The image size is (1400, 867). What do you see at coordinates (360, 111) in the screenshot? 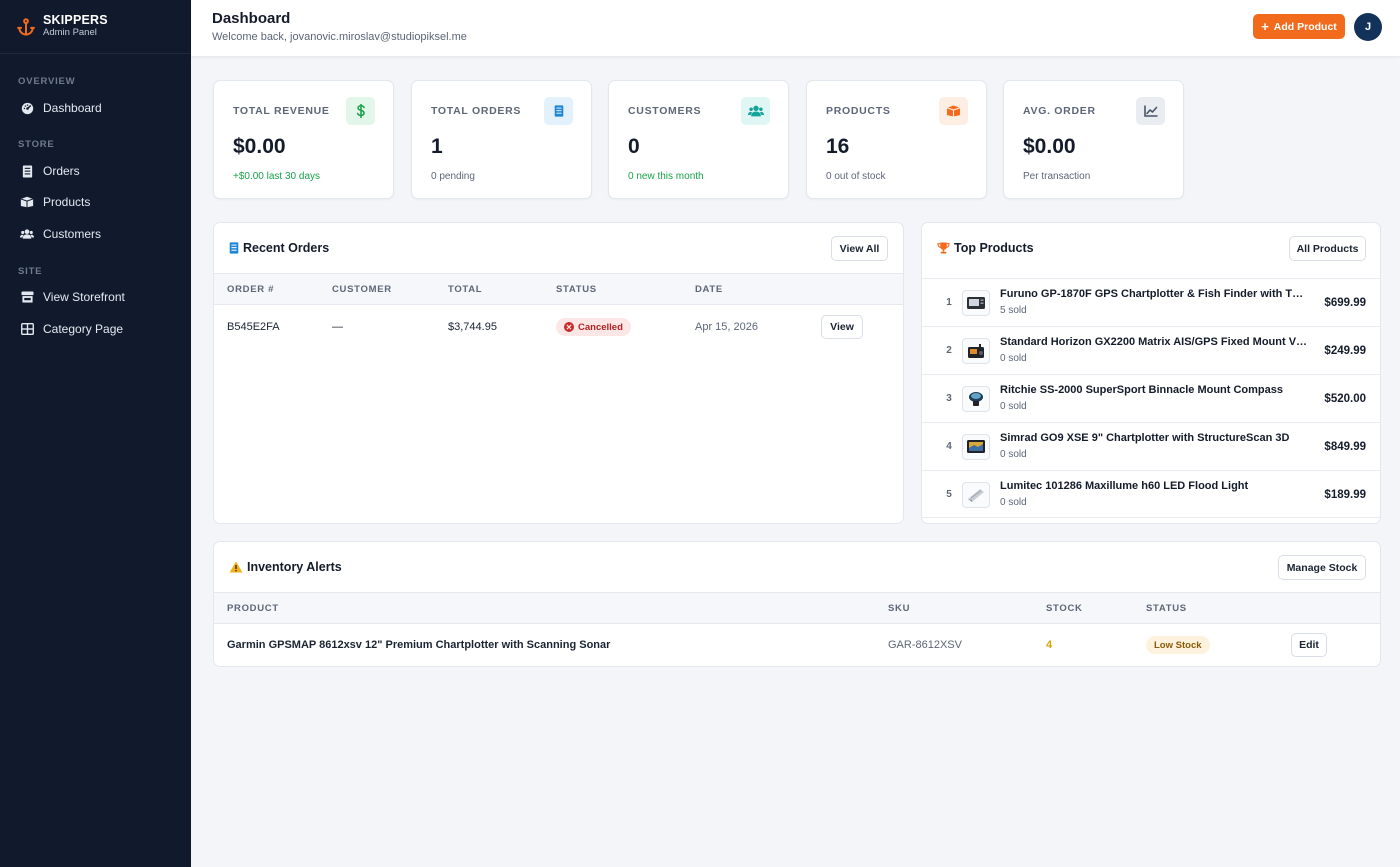
I see `dollar-icon` at bounding box center [360, 111].